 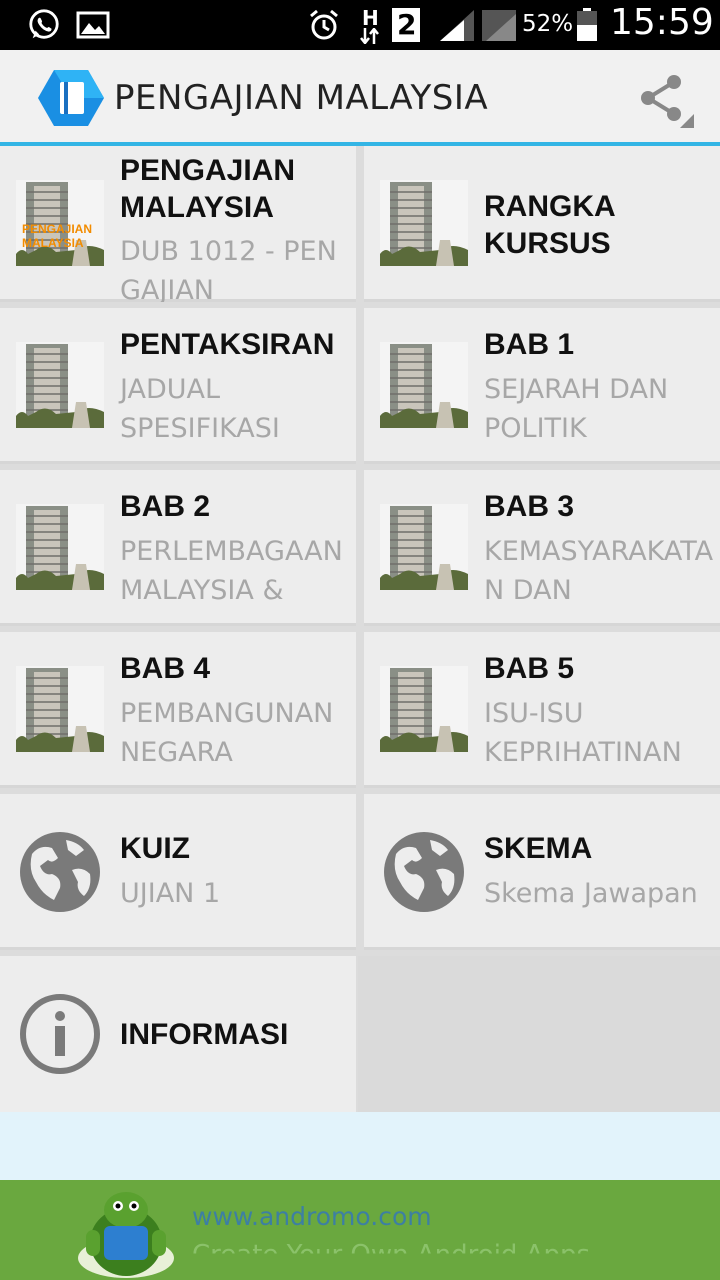 What do you see at coordinates (324, 24) in the screenshot?
I see `alarm-icon` at bounding box center [324, 24].